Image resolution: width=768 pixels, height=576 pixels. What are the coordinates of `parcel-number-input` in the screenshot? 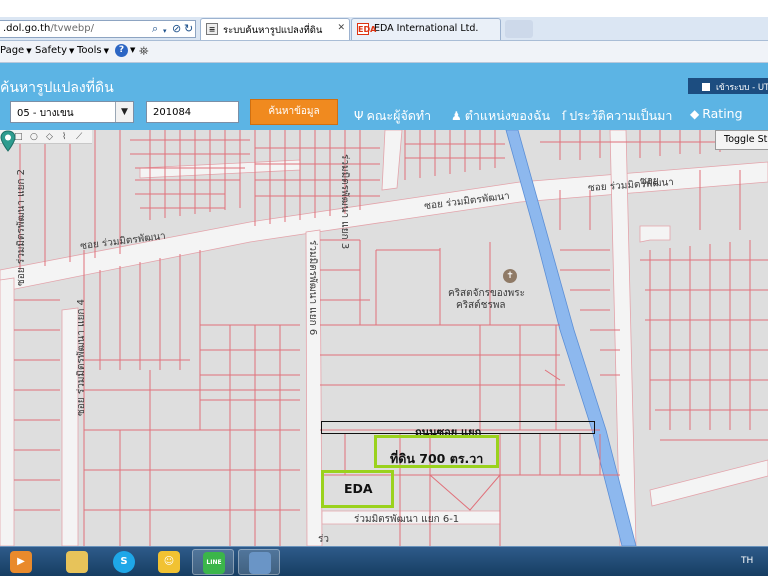 It's located at (192, 112).